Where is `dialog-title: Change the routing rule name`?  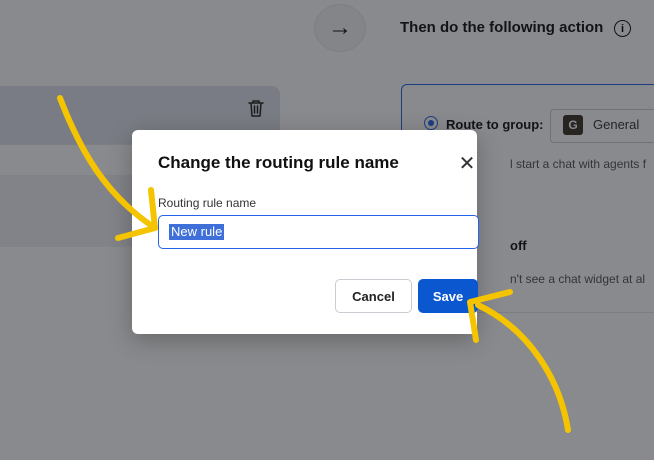 dialog-title: Change the routing rule name is located at coordinates (278, 162).